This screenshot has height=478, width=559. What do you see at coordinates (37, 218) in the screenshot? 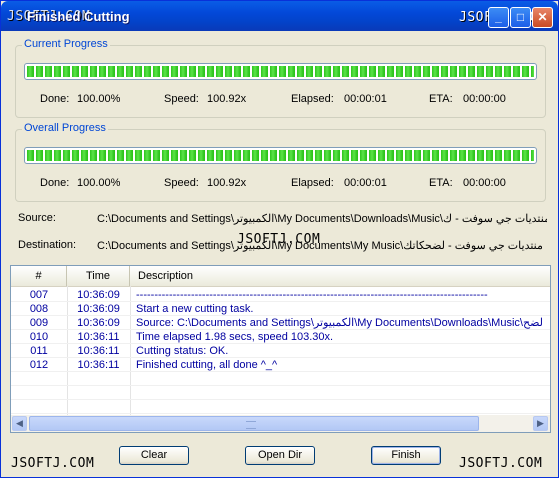
I see `source-label: Source:` at bounding box center [37, 218].